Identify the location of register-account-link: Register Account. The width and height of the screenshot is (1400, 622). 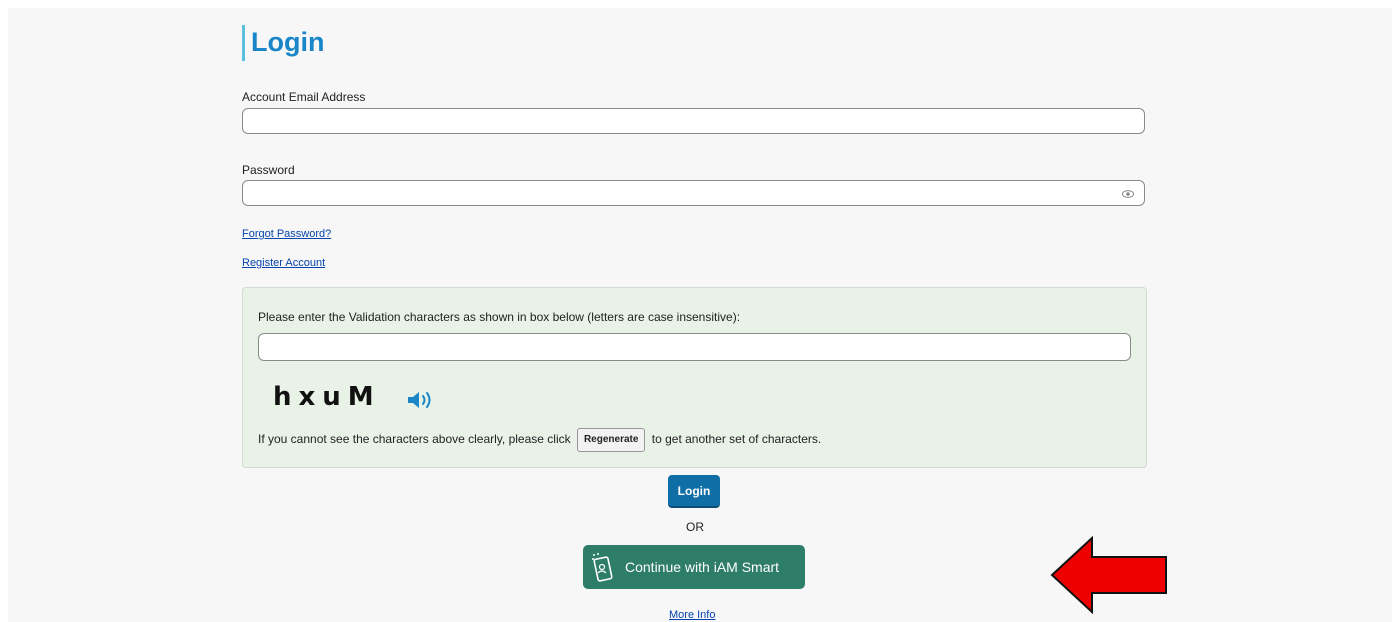
(283, 263).